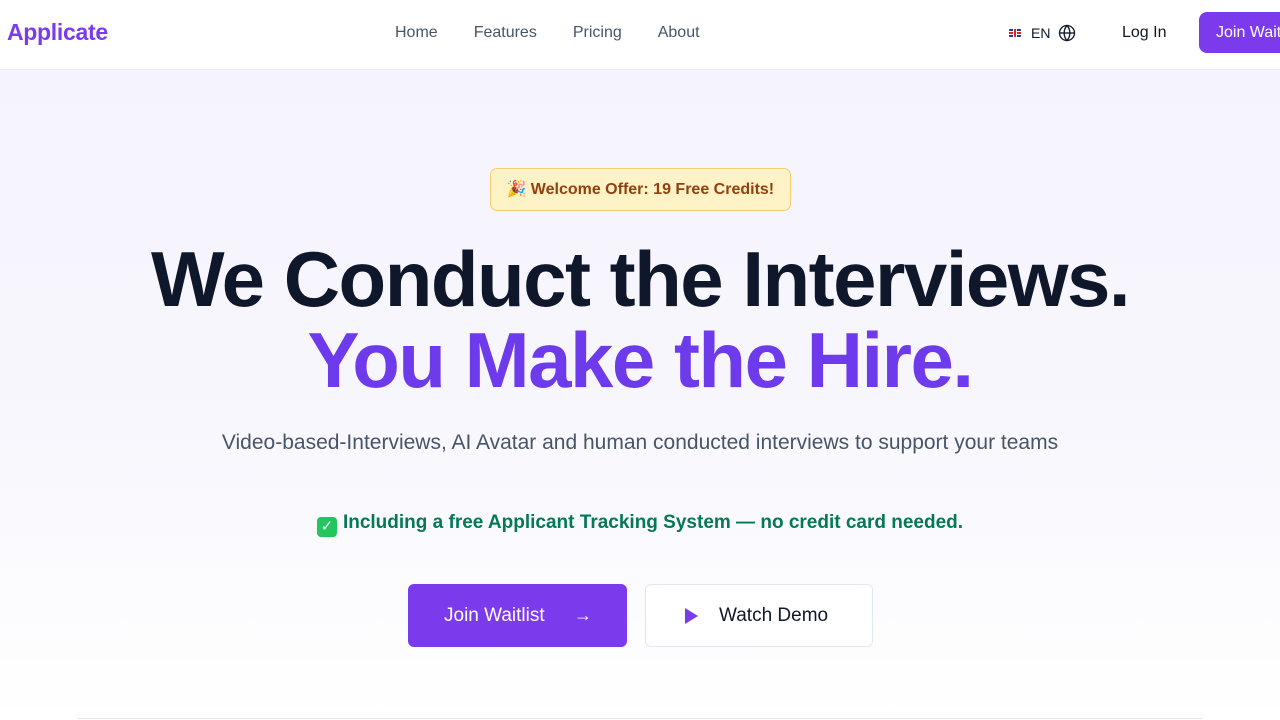 Image resolution: width=1280 pixels, height=720 pixels. What do you see at coordinates (640, 279) in the screenshot?
I see `headline-line-1: We Conduct the Interviews.` at bounding box center [640, 279].